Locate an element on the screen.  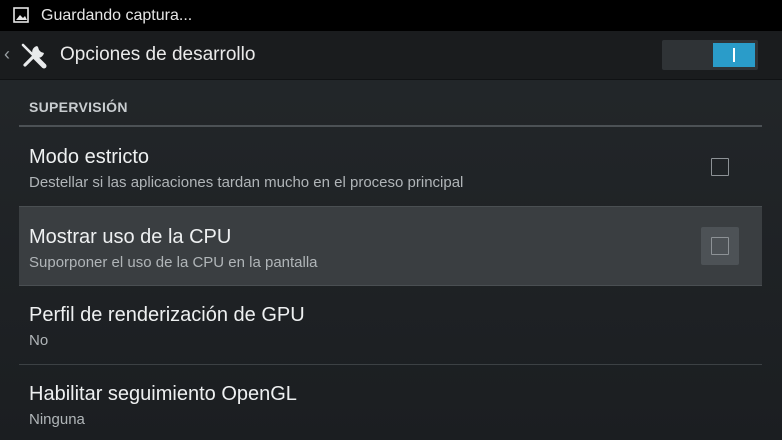
section-divider is located at coordinates (390, 126).